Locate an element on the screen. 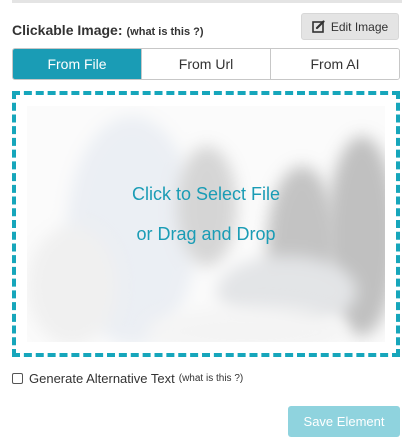  dropzone-line-1: Click to Select File is located at coordinates (206, 194).